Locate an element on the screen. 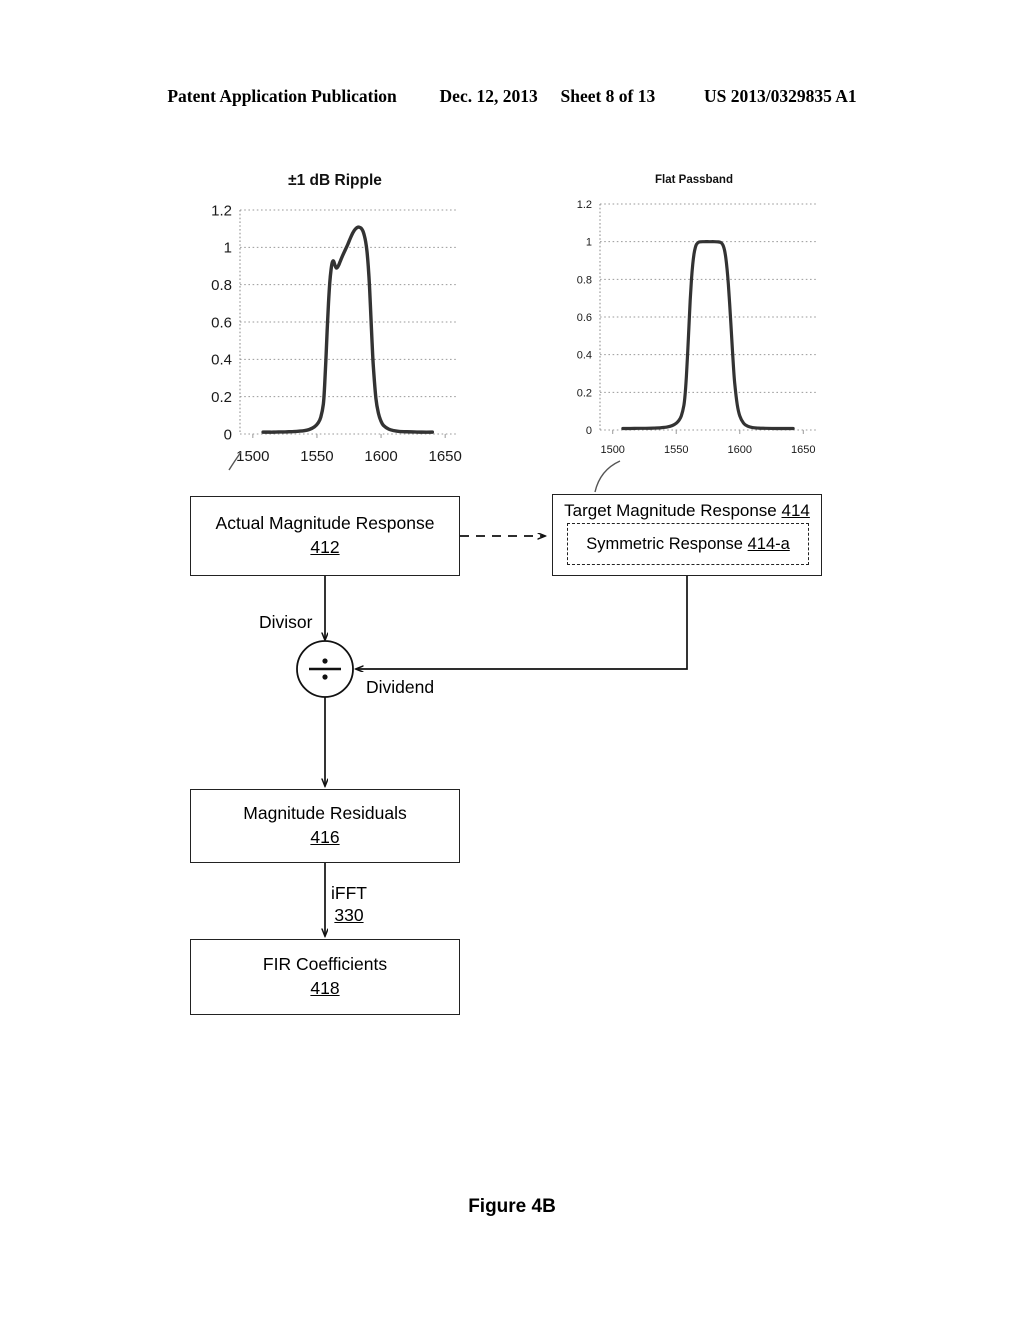  chart-ripple-plot: 0 0.2 0.4 0.6 0.8 1 1.2 1500 1550 1600 1650 is located at coordinates (336, 333).